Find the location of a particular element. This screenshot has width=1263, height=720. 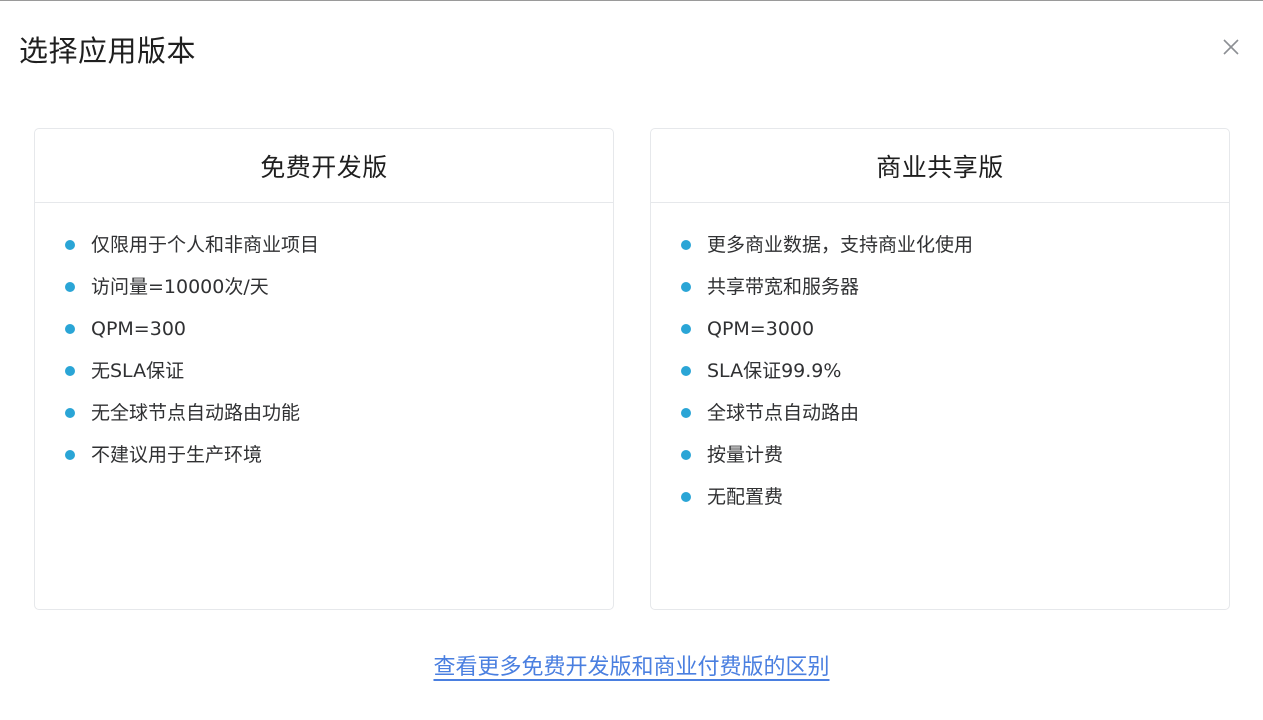

feature-label: 无配置费 is located at coordinates (745, 497).